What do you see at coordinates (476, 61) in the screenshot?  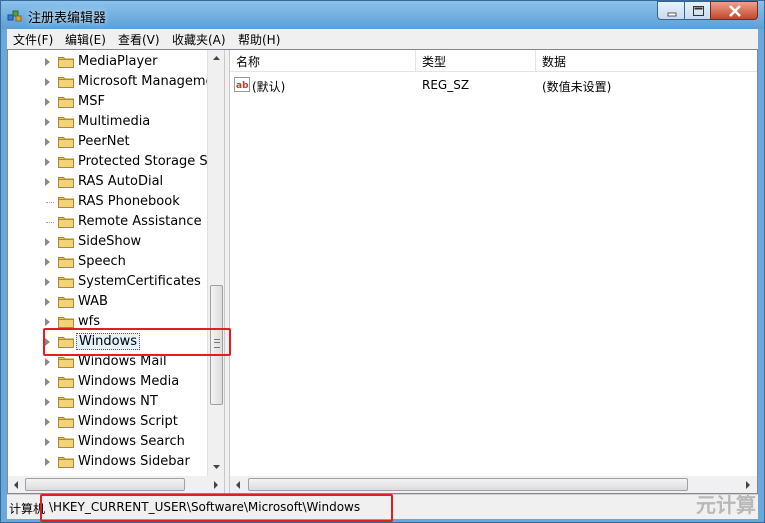 I see `column-header-type: 类型` at bounding box center [476, 61].